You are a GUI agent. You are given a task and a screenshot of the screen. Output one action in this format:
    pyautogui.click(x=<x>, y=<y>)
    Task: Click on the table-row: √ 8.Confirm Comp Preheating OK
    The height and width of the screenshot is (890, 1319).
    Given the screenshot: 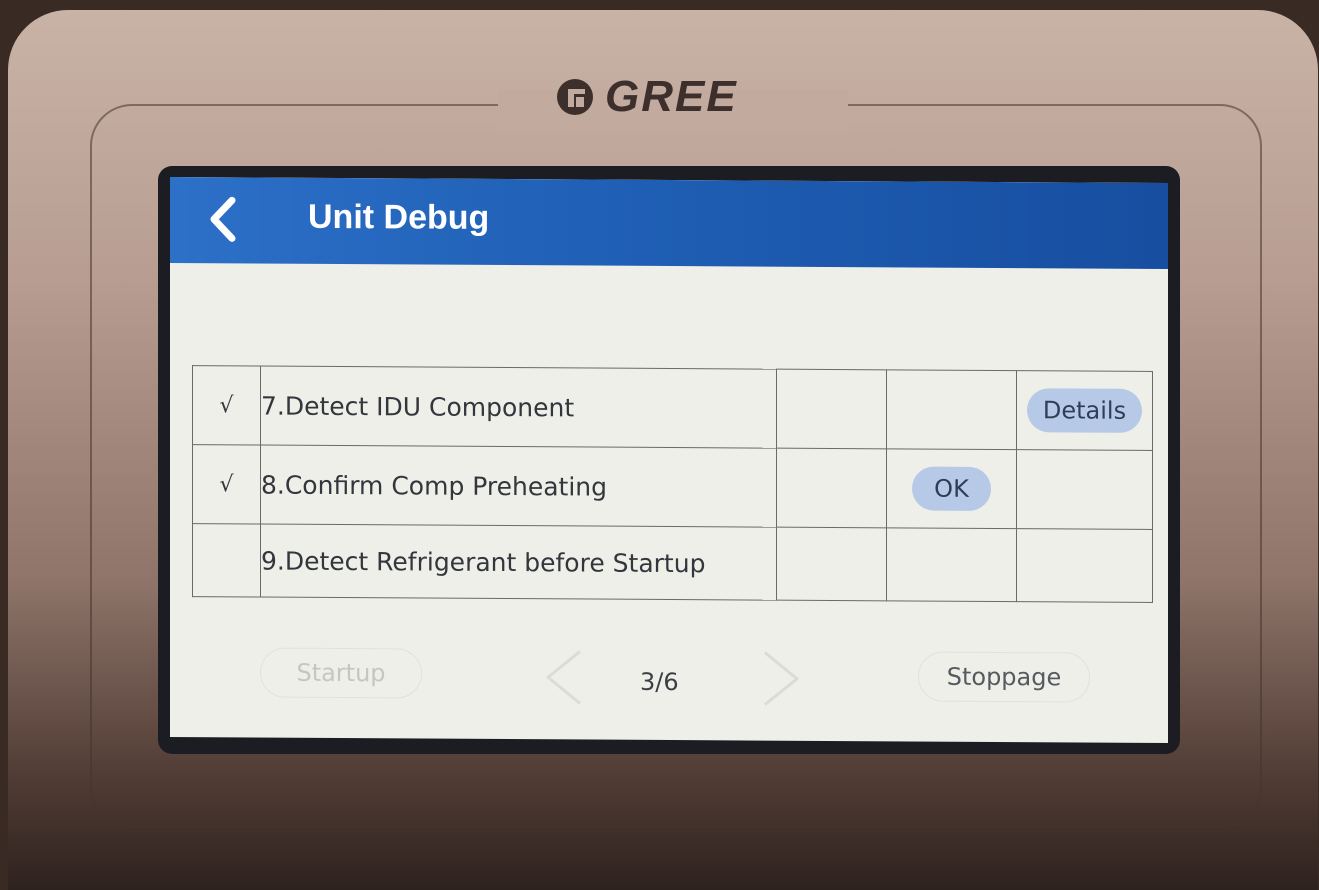 What is the action you would take?
    pyautogui.click(x=672, y=487)
    